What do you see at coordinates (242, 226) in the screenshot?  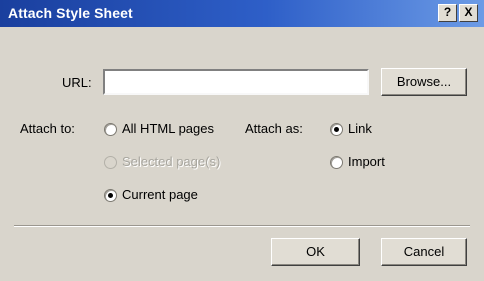 I see `separator-highlight` at bounding box center [242, 226].